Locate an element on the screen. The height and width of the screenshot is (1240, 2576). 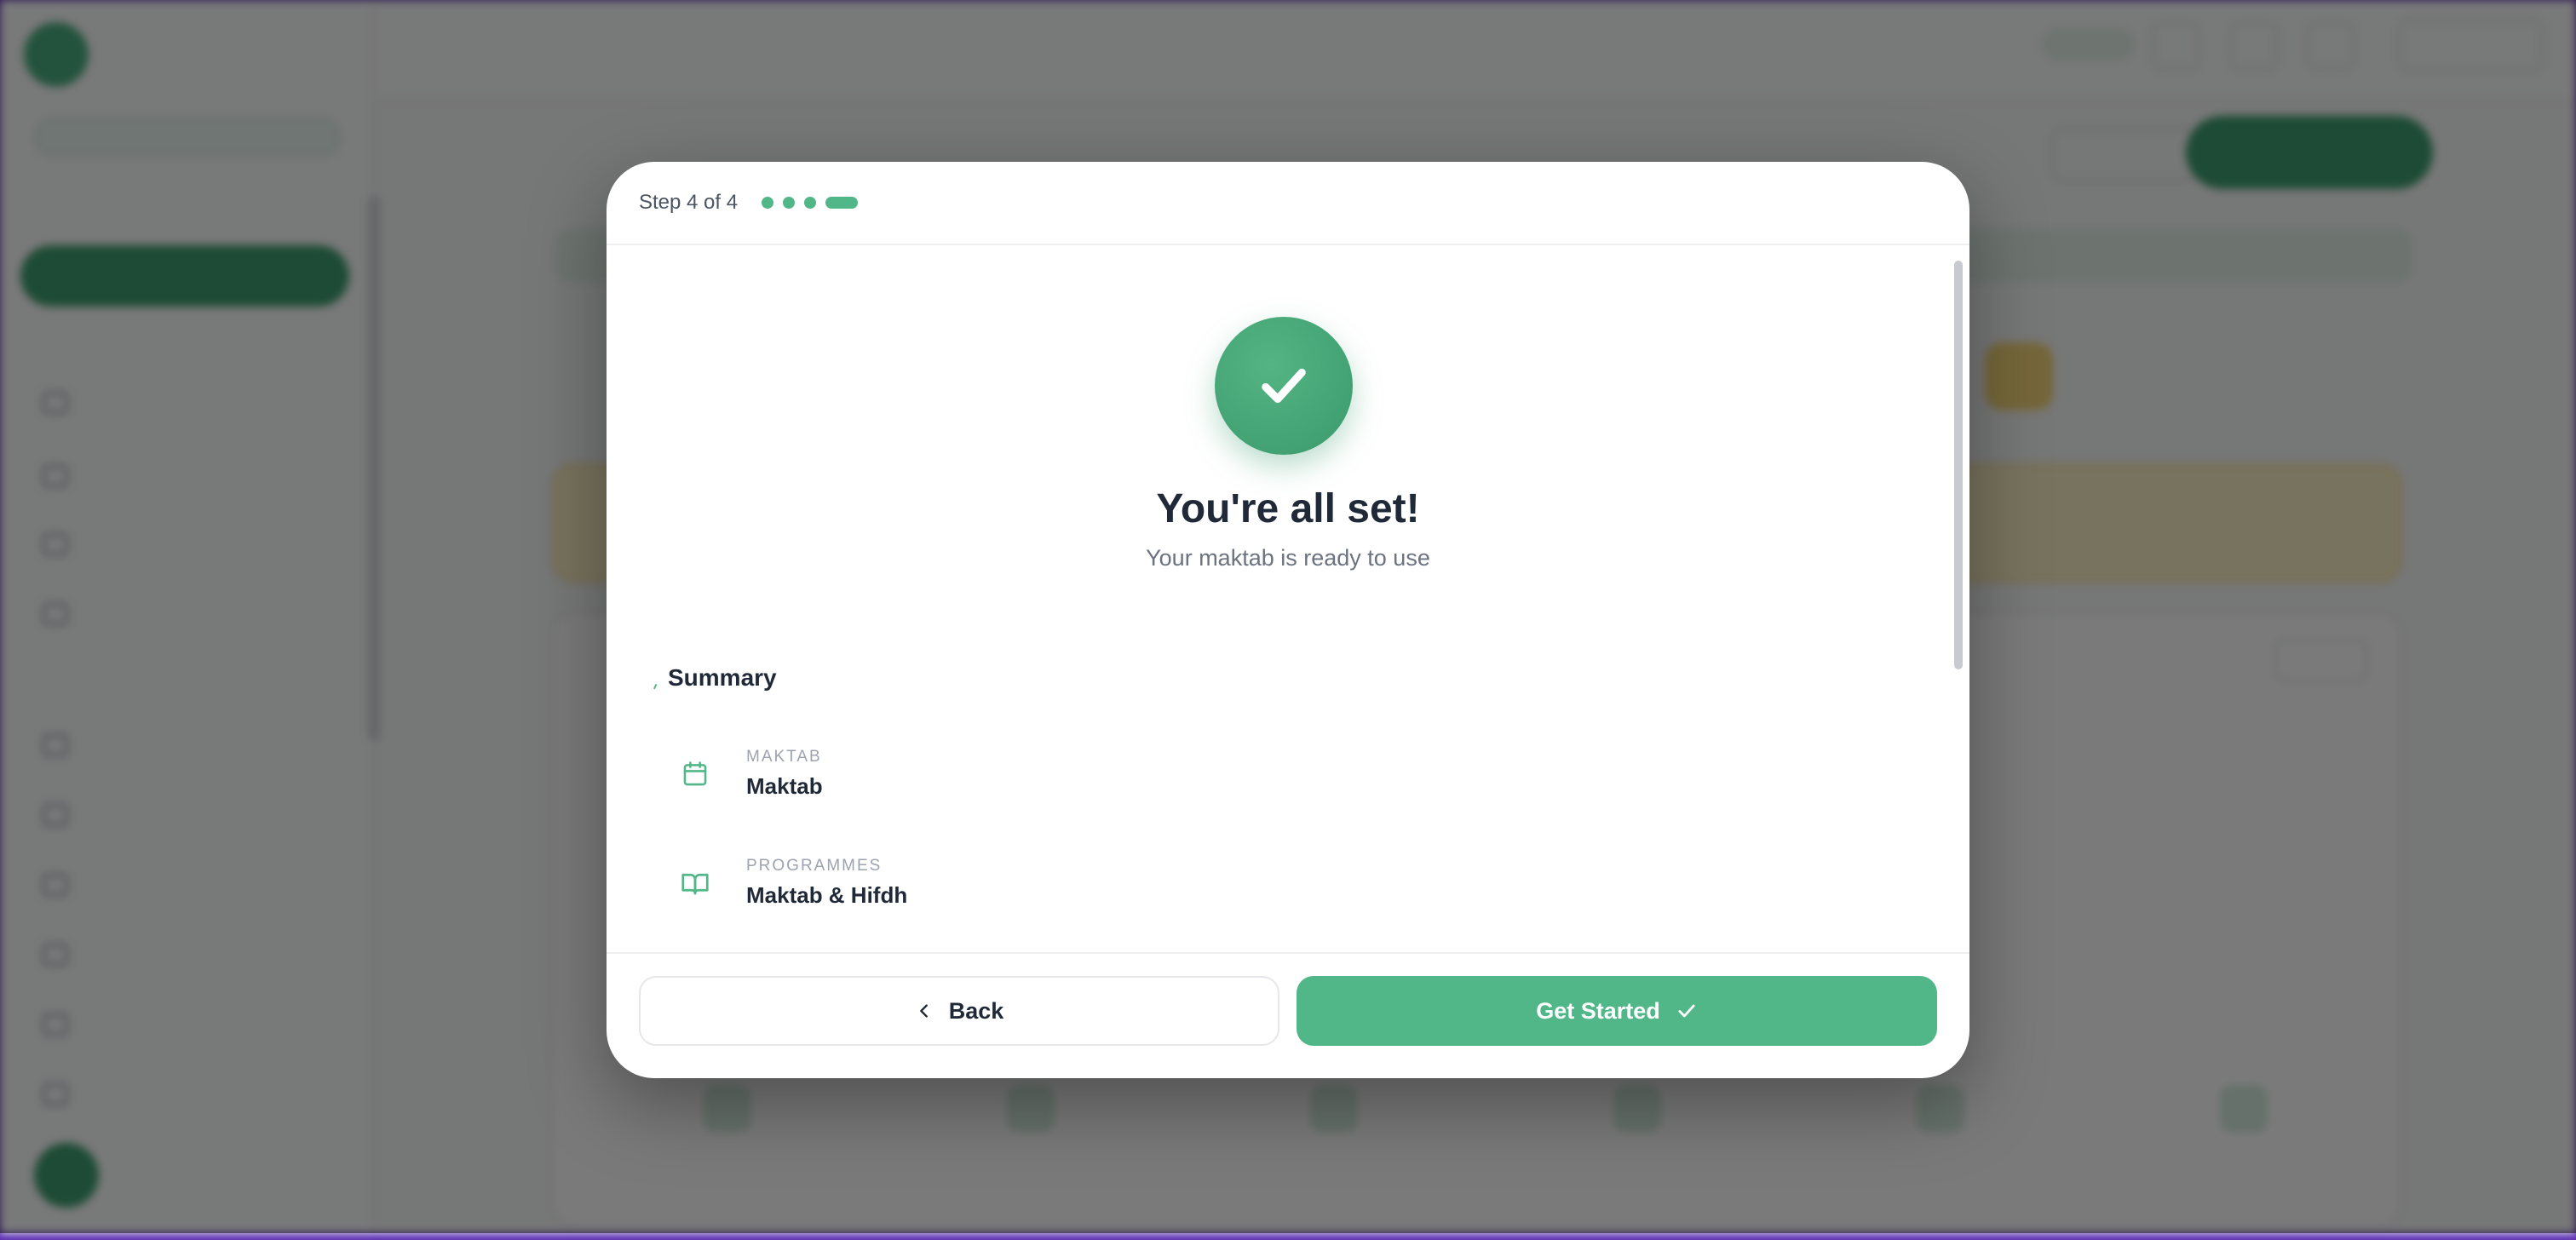
summary-item-label: MAKTAB is located at coordinates (784, 757).